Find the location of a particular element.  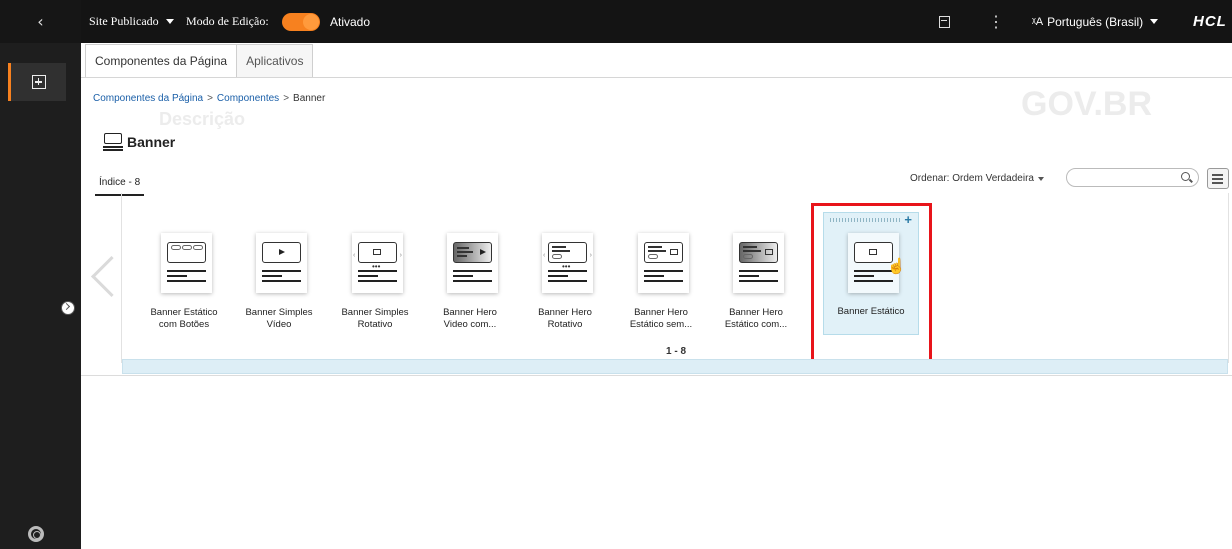

component-label: Banner Estático is located at coordinates (871, 311).